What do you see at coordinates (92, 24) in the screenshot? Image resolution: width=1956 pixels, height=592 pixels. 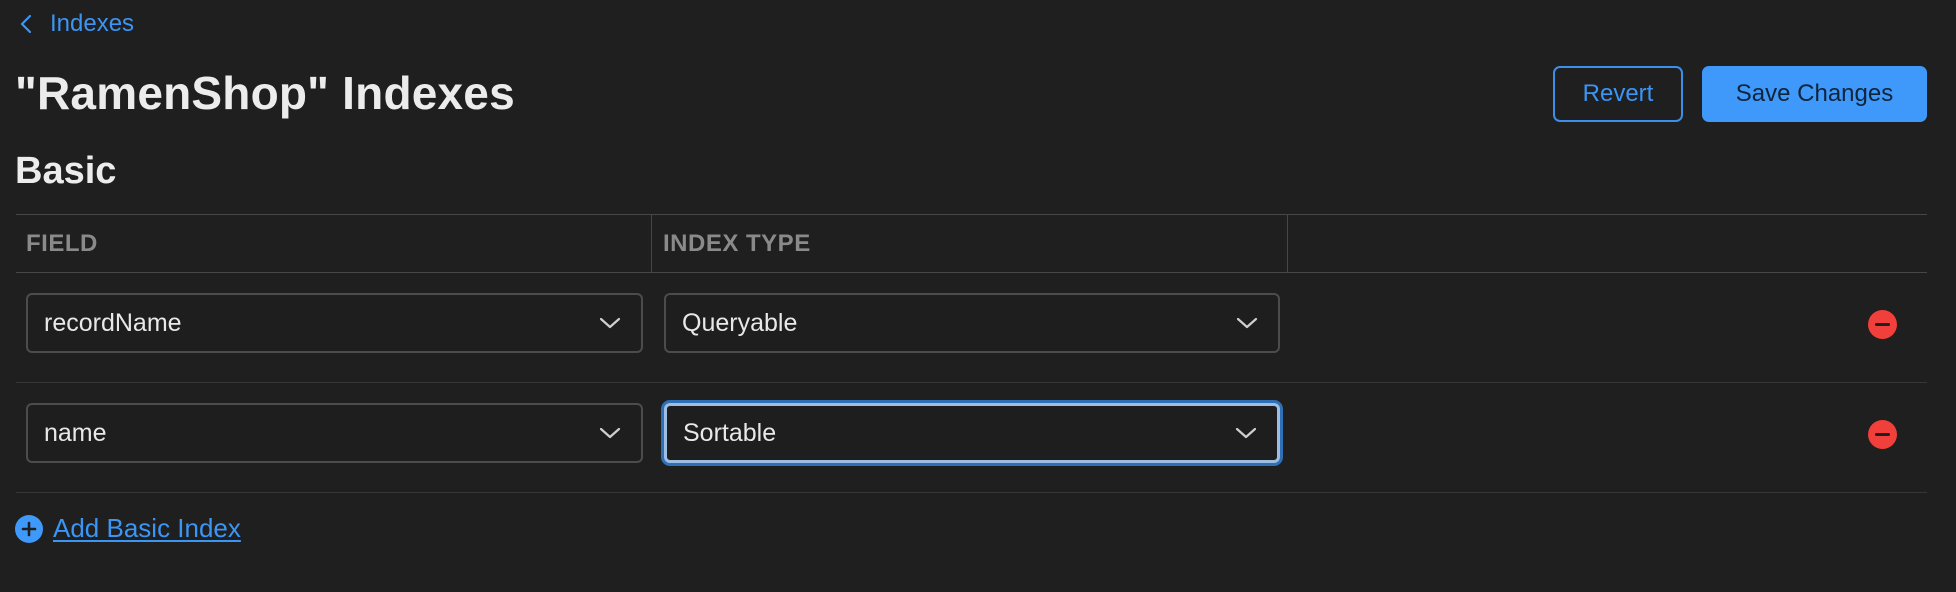 I see `back-link-label: Indexes` at bounding box center [92, 24].